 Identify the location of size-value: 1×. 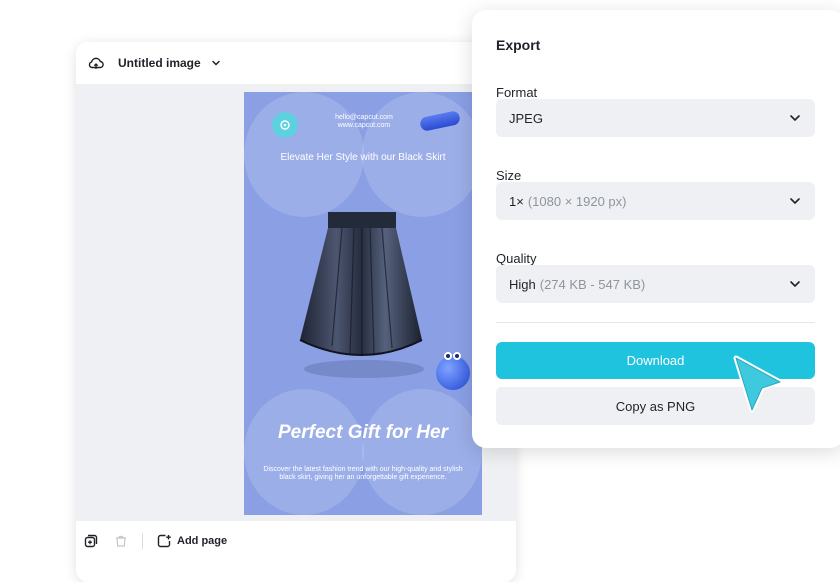
(516, 201).